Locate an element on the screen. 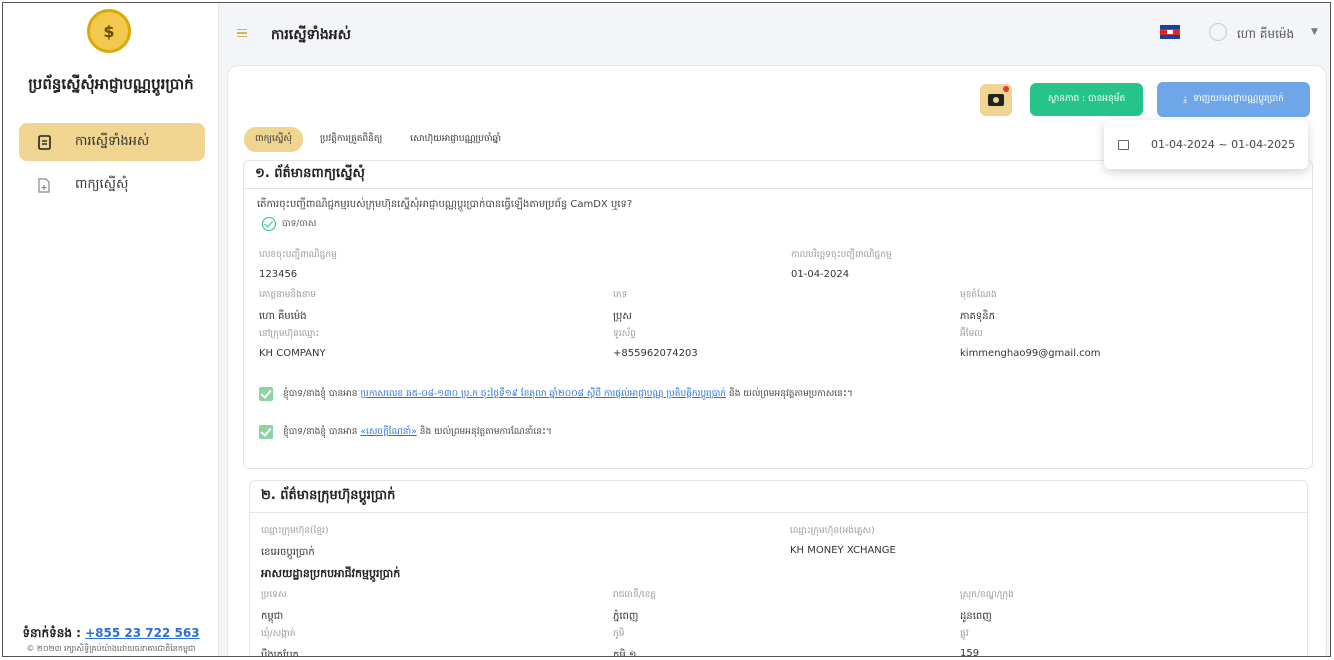 This screenshot has height=660, width=1334. field-gender: ភេទ ប្រុស is located at coordinates (622, 306).